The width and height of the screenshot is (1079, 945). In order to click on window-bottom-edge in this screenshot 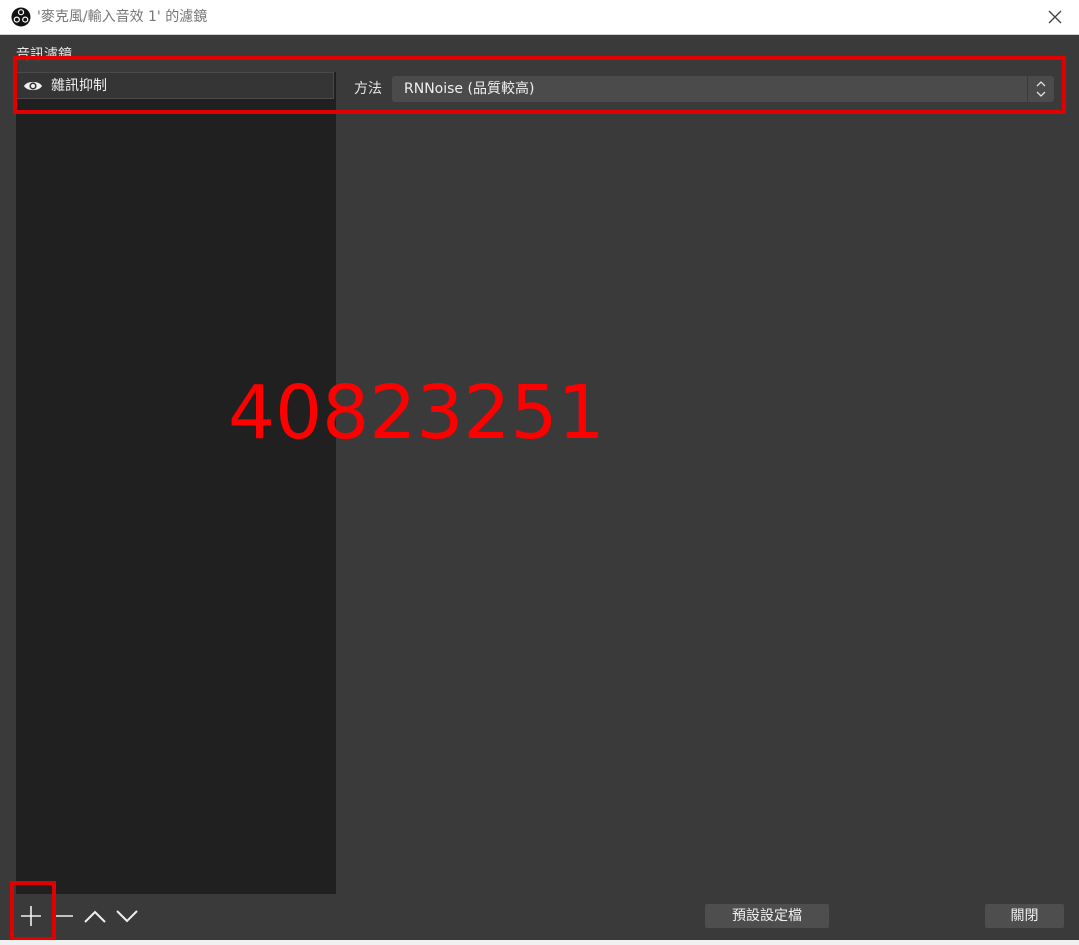, I will do `click(539, 942)`.